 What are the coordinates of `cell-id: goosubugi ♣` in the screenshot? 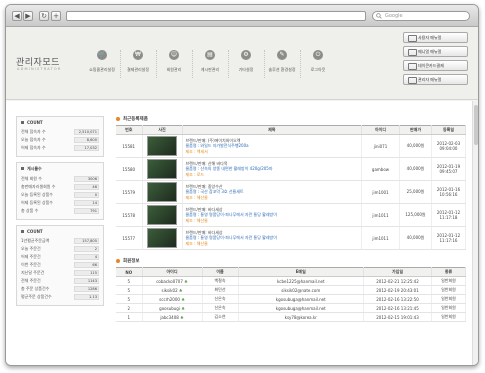 It's located at (172, 308).